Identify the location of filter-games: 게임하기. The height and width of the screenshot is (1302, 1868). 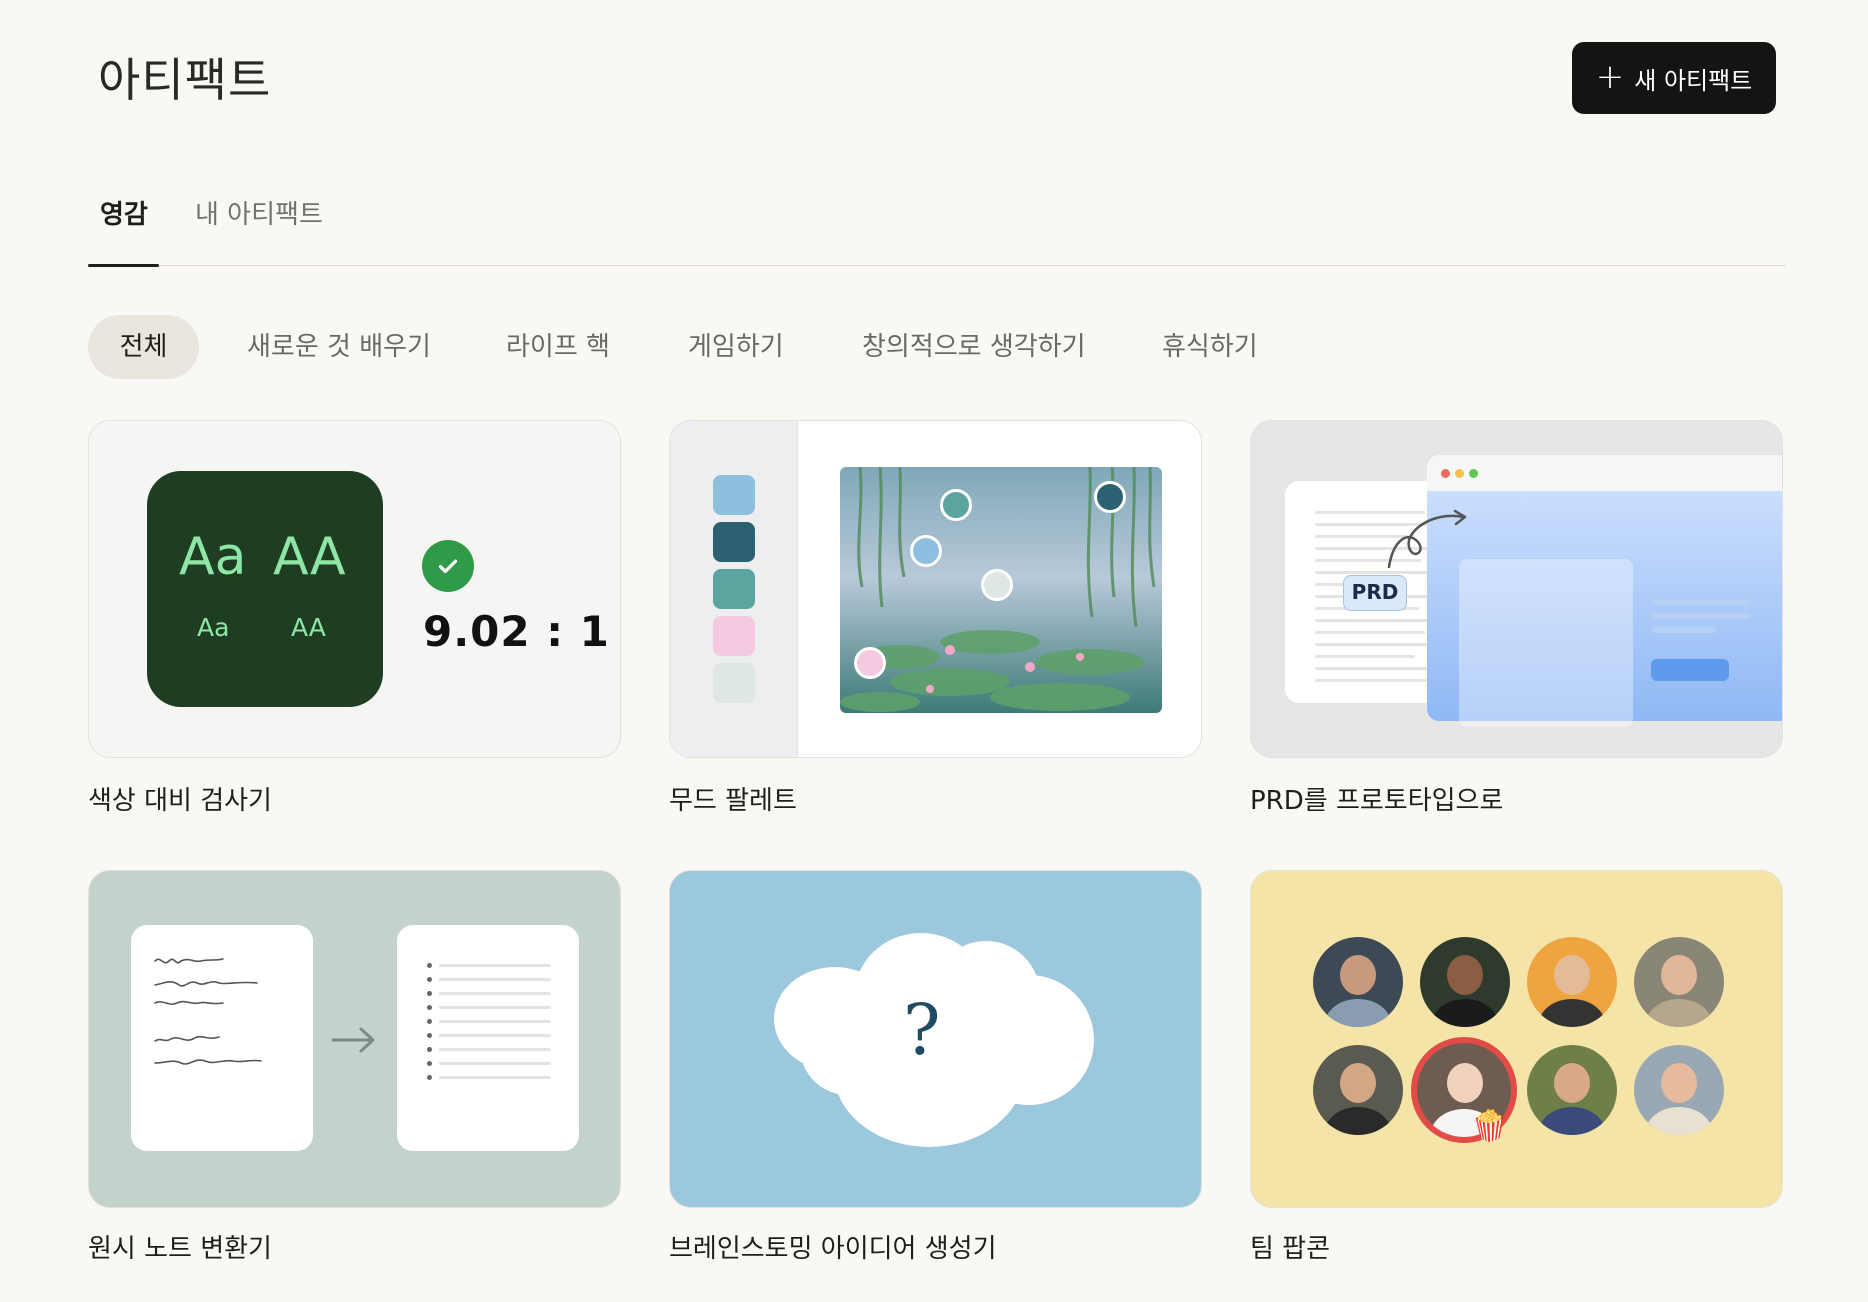
(736, 347).